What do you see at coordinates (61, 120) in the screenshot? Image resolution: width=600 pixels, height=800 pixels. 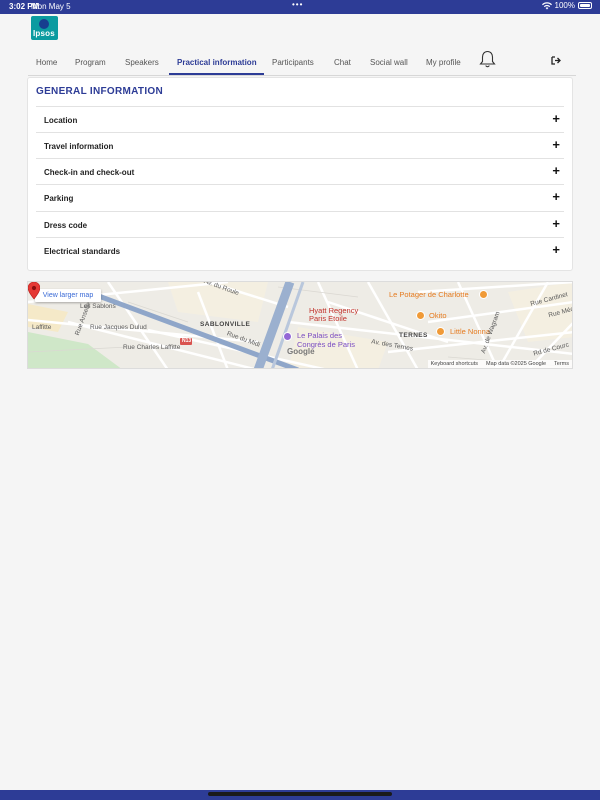 I see `accordion-label: Location` at bounding box center [61, 120].